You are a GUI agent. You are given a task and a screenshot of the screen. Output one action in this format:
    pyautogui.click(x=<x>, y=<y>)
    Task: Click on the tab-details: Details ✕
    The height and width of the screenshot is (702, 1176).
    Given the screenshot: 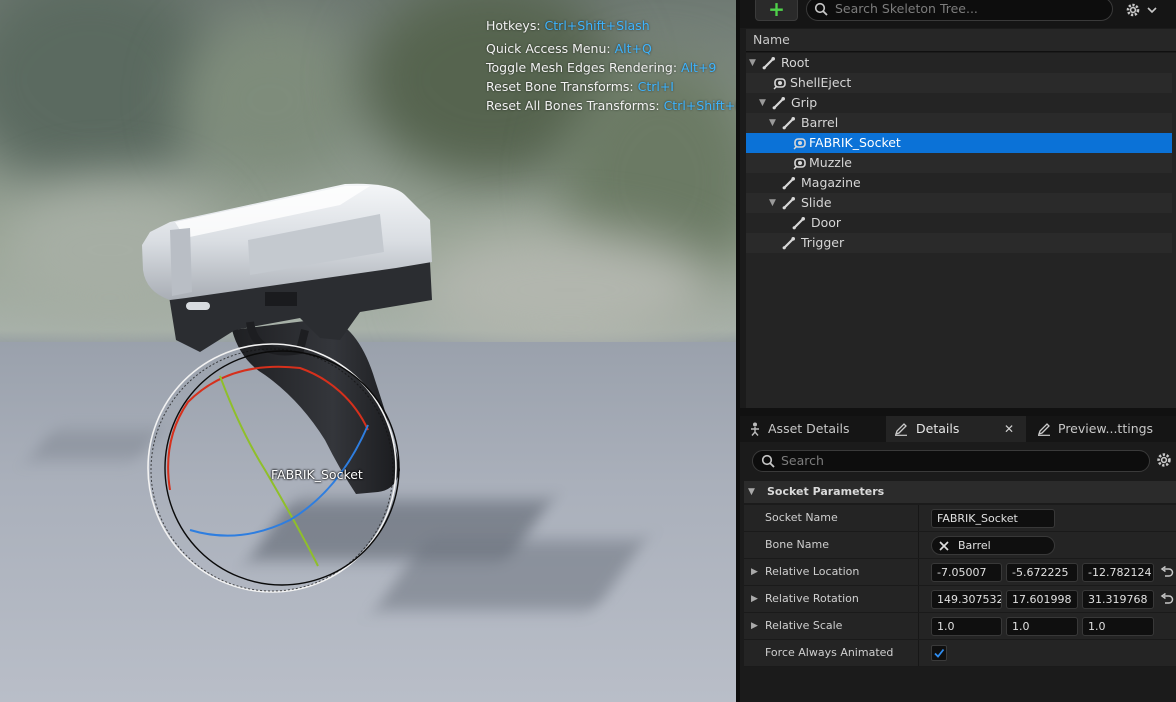 What is the action you would take?
    pyautogui.click(x=956, y=429)
    